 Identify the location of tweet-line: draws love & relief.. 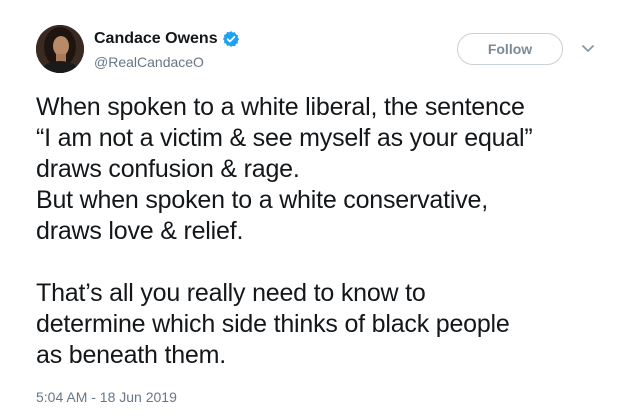
(140, 231).